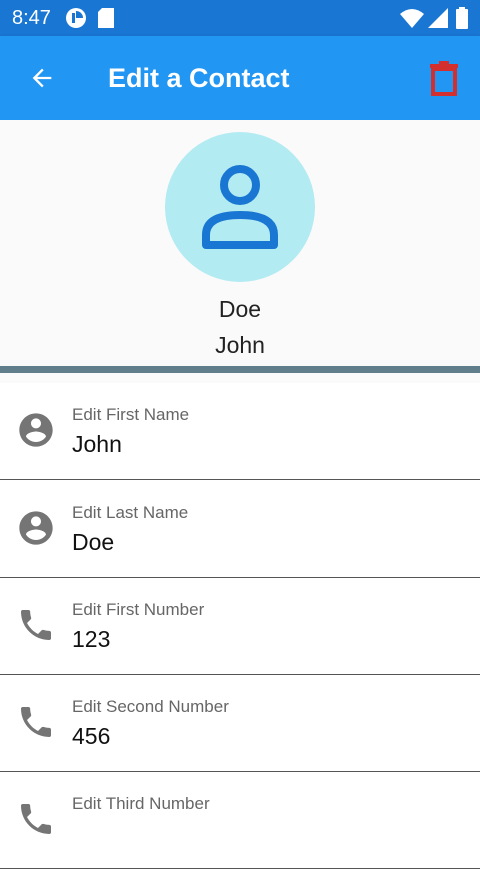 The height and width of the screenshot is (869, 480). I want to click on avatar, so click(240, 207).